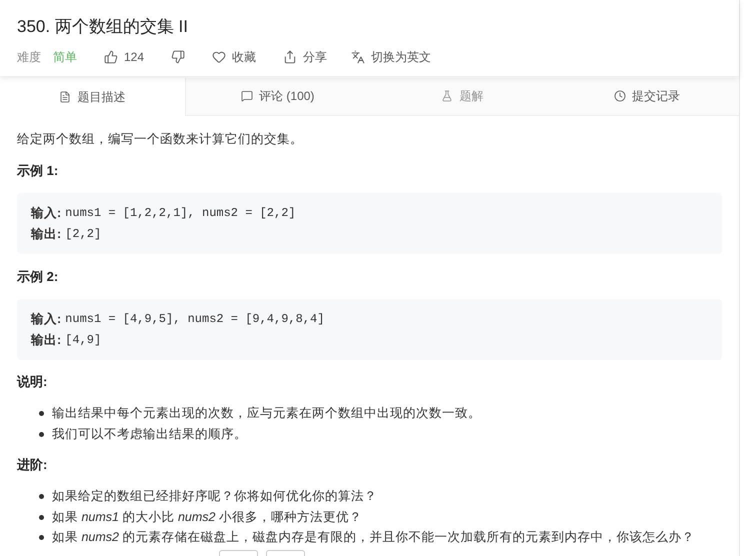 This screenshot has height=556, width=746. I want to click on code-value: [4,9], so click(83, 340).